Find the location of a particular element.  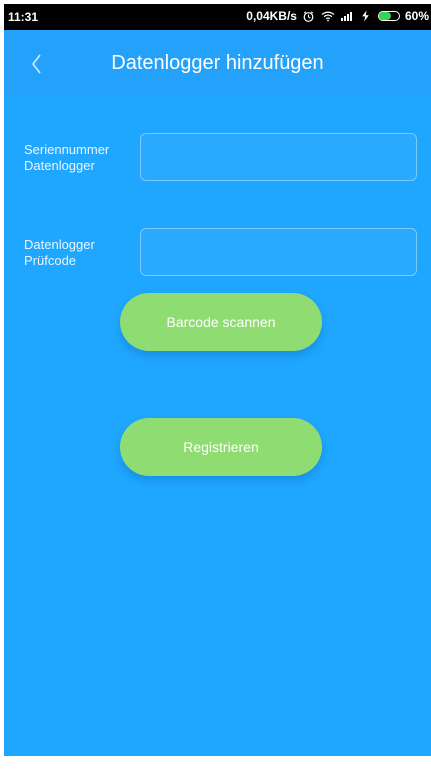

header: Datenlogger hinzufügen is located at coordinates (217, 63).